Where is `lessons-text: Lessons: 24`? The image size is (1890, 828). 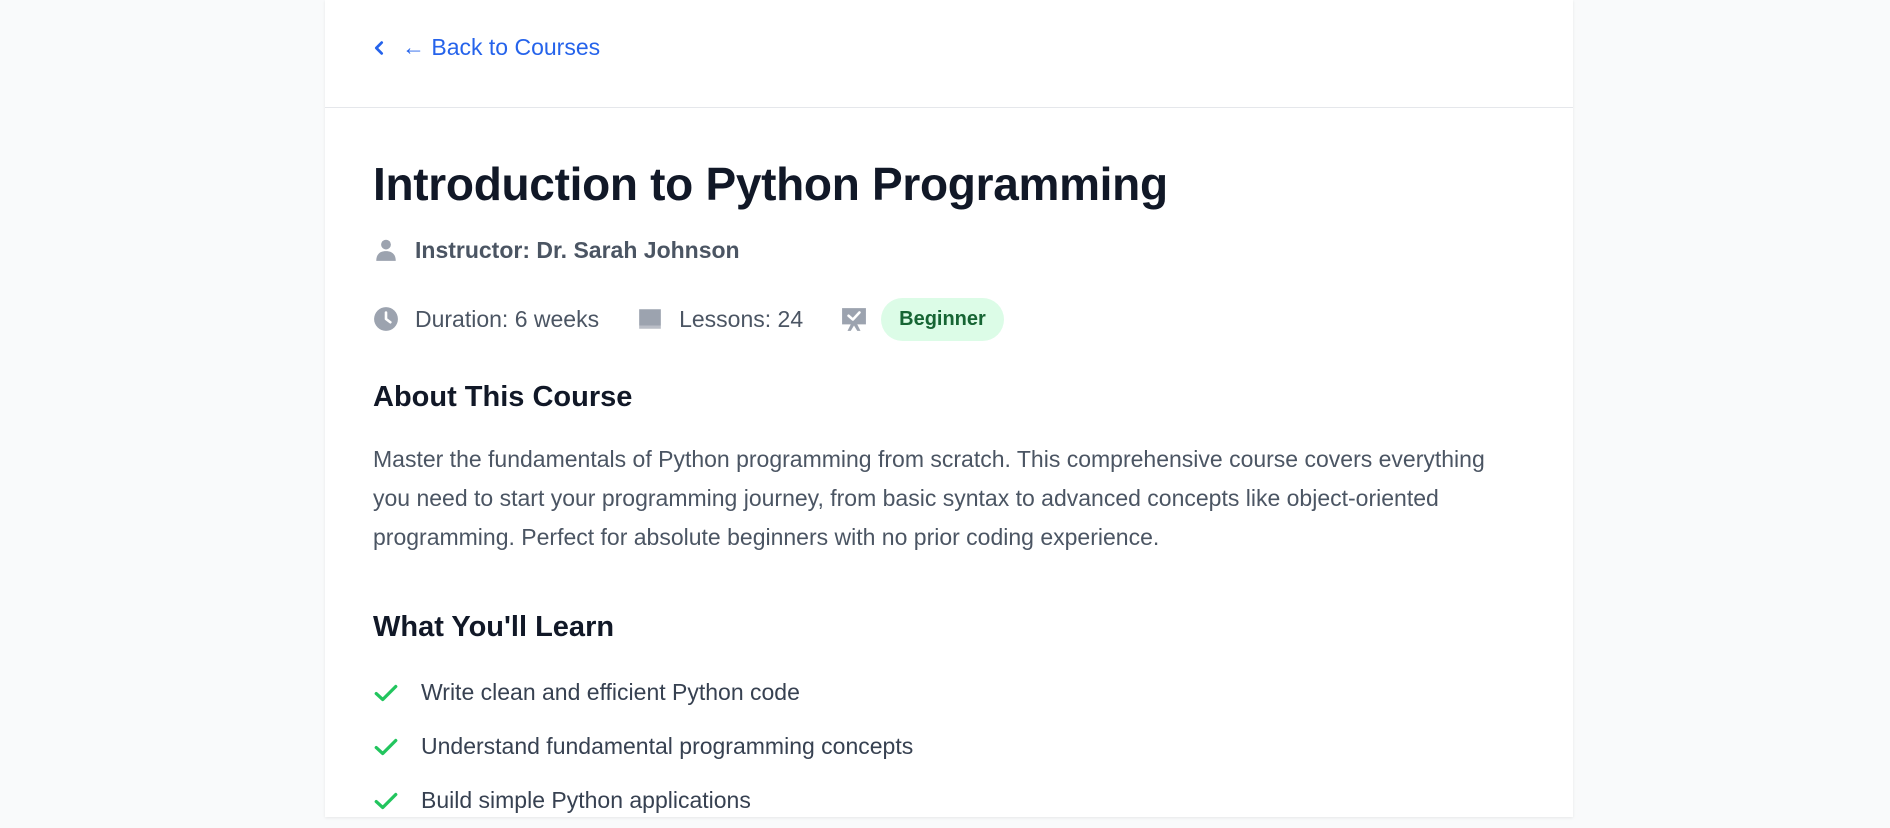 lessons-text: Lessons: 24 is located at coordinates (741, 318).